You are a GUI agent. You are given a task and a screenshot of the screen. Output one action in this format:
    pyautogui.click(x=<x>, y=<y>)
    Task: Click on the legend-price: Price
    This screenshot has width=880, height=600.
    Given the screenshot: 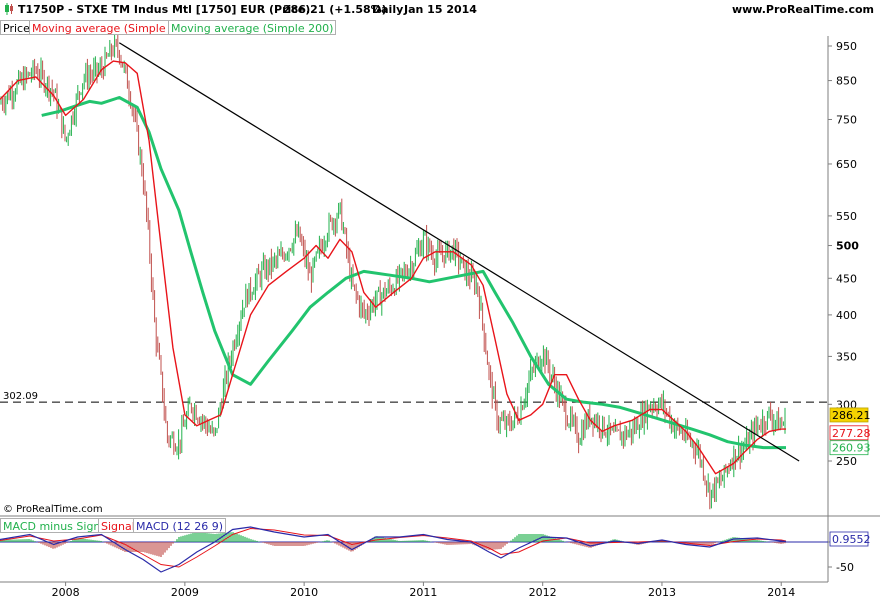 What is the action you would take?
    pyautogui.click(x=16, y=27)
    